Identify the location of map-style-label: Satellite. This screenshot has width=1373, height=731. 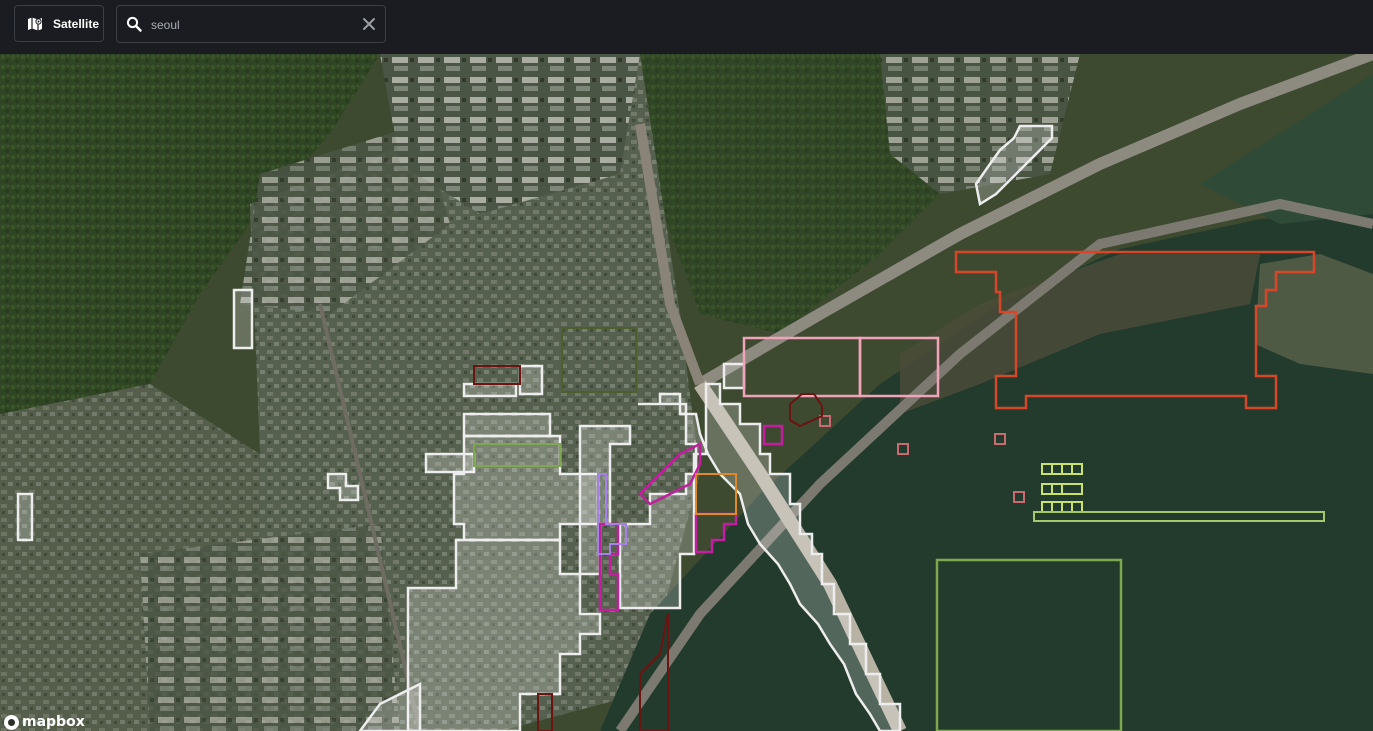
(76, 23).